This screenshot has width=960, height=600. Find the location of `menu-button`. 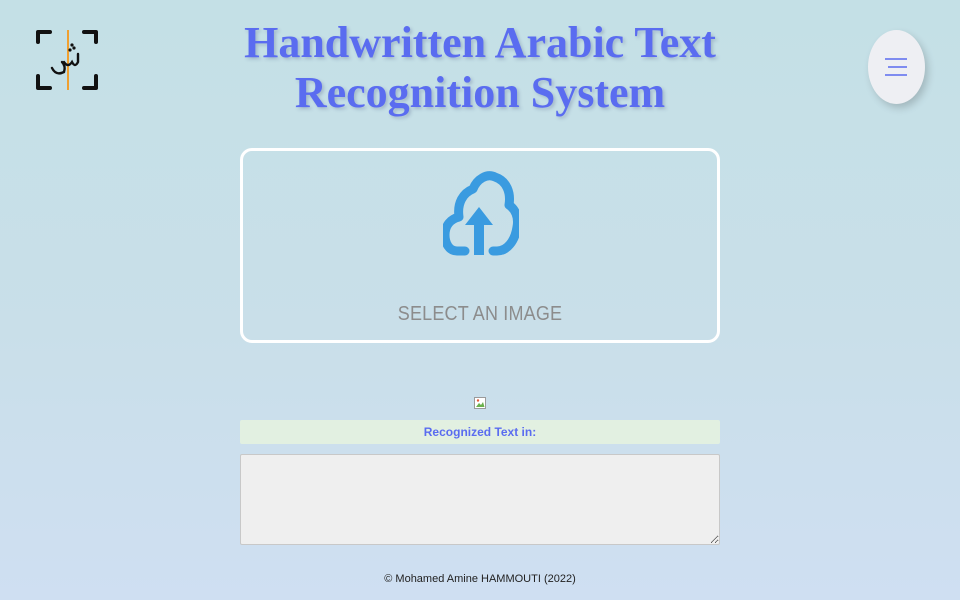

menu-button is located at coordinates (896, 67).